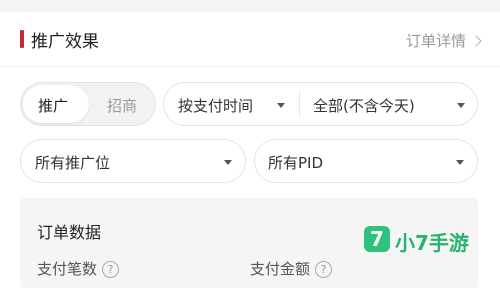  I want to click on metric-pay-amount: 支付金额?, so click(291, 268).